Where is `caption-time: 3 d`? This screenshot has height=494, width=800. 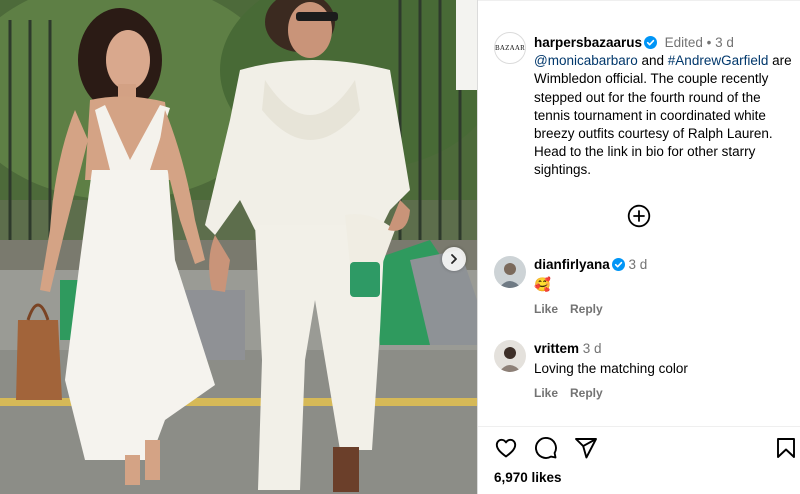 caption-time: 3 d is located at coordinates (724, 42).